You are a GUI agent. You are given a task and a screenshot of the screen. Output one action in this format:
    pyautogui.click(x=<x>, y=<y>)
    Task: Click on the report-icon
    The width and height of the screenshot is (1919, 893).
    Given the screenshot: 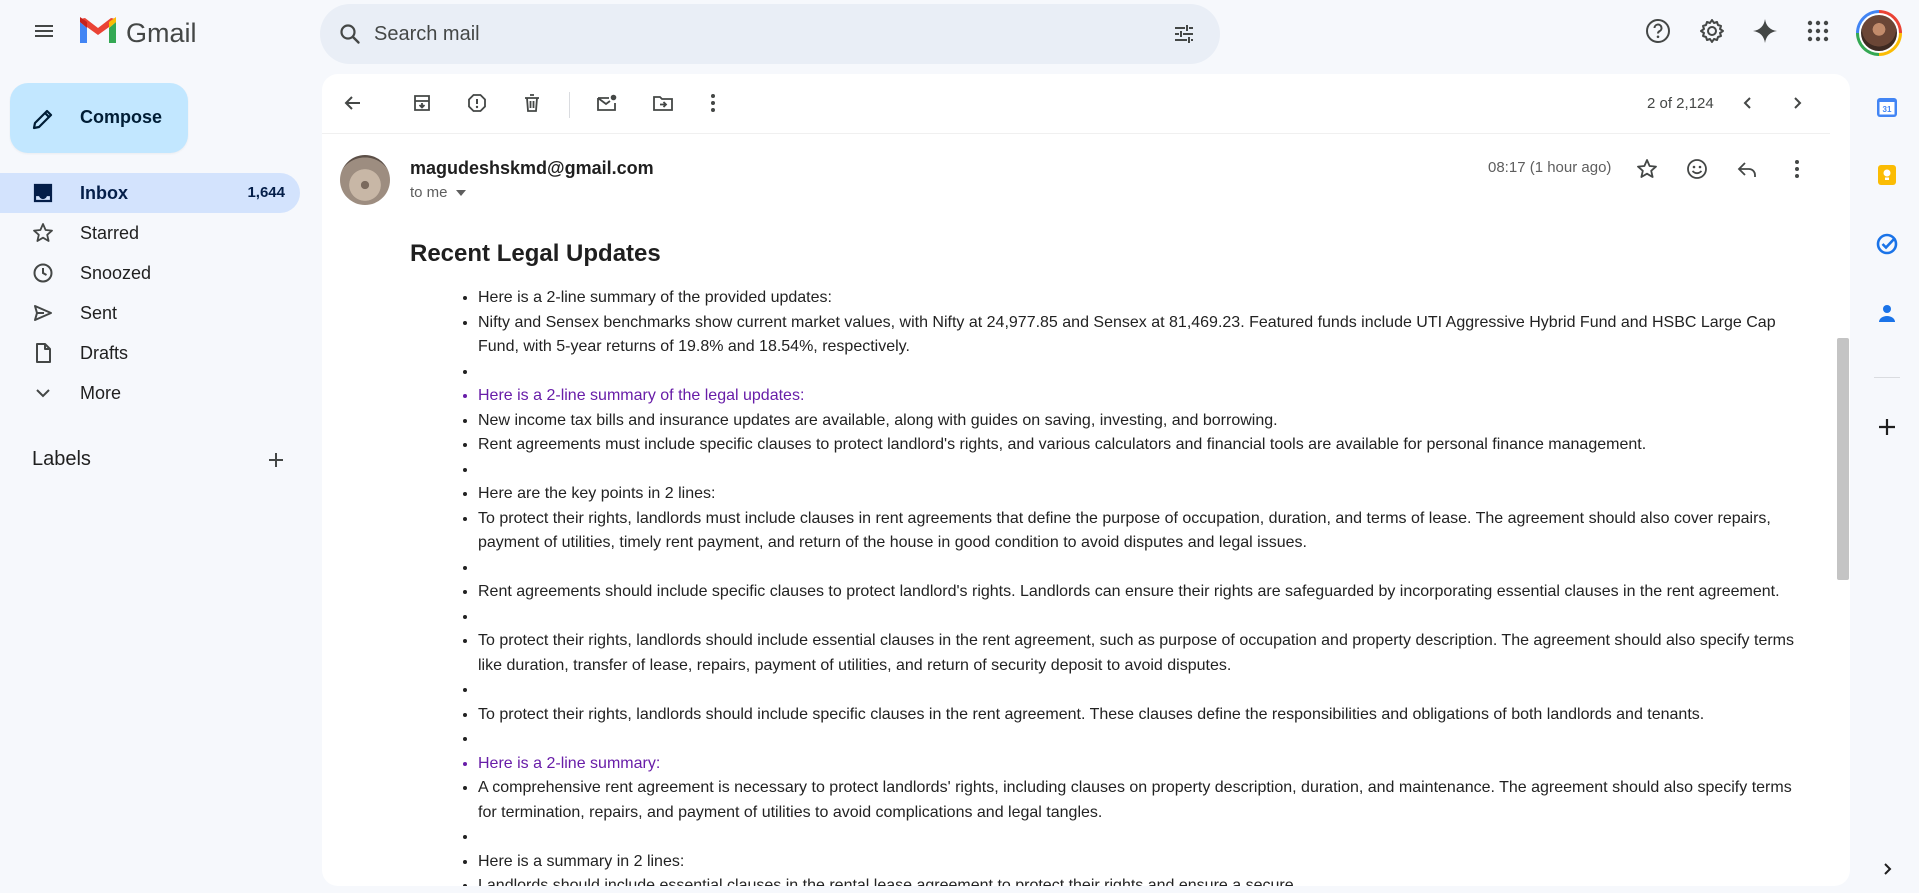 What is the action you would take?
    pyautogui.click(x=477, y=105)
    